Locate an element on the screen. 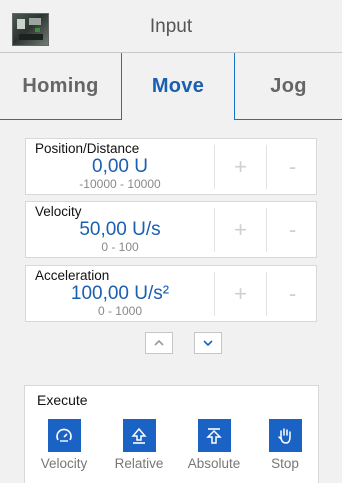  chevron-up-icon is located at coordinates (159, 342).